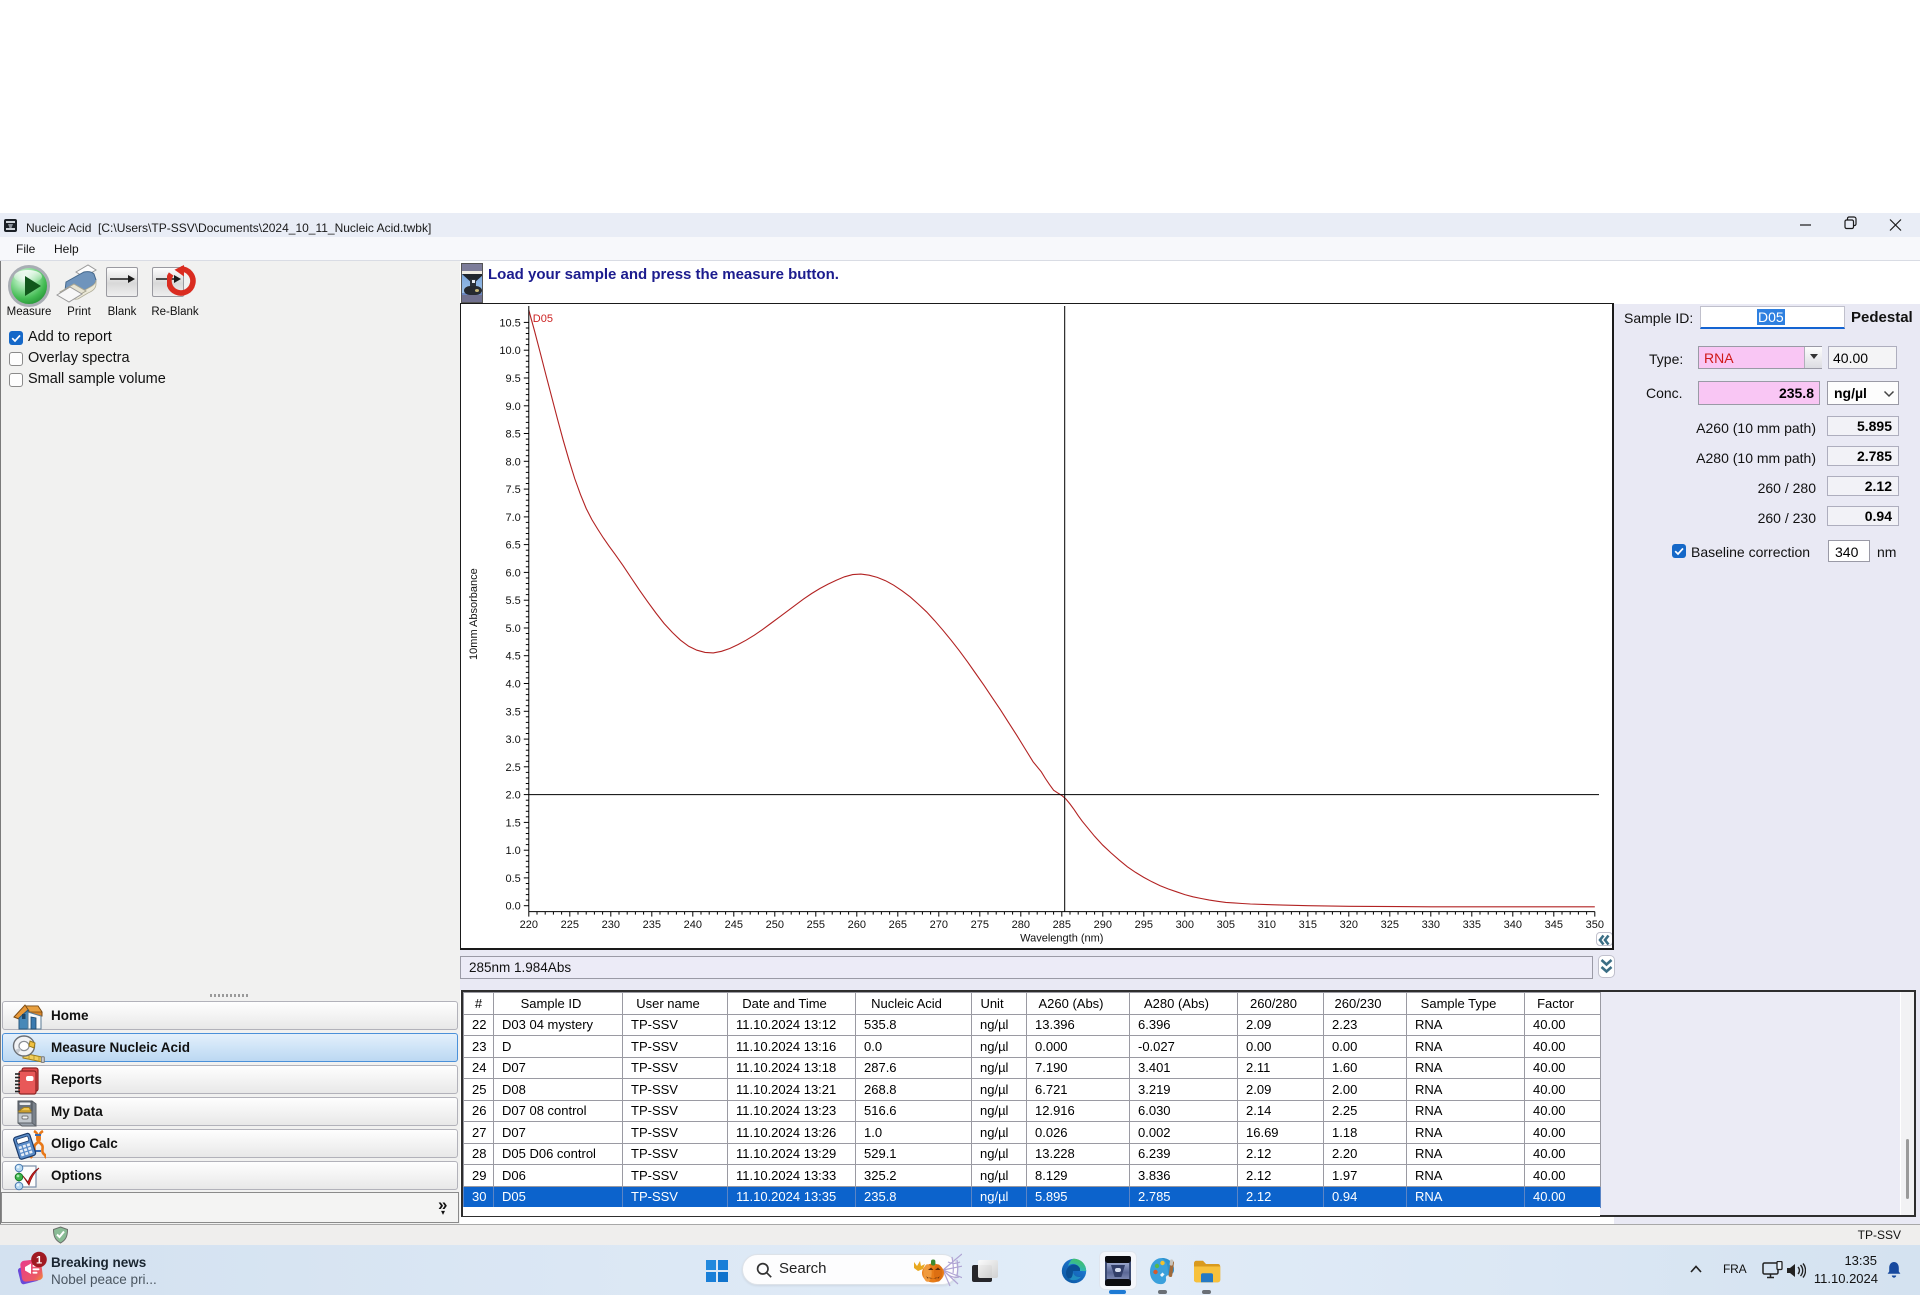 Image resolution: width=1920 pixels, height=1312 pixels. I want to click on svg-text: 9.5, so click(513, 379).